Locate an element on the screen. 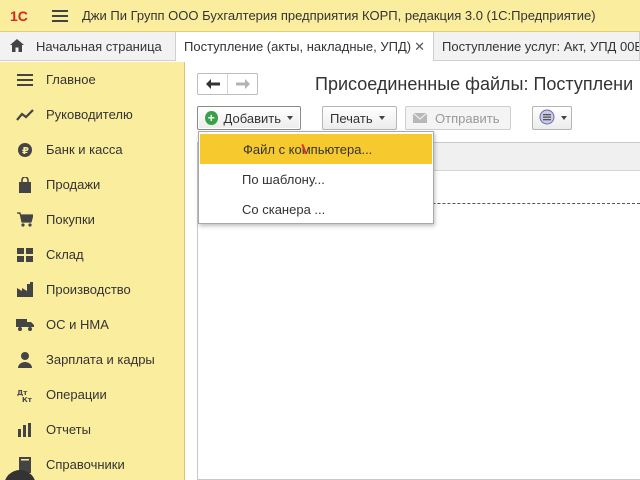 The height and width of the screenshot is (480, 640). sidebar-item-manager: Руководителю is located at coordinates (92, 114).